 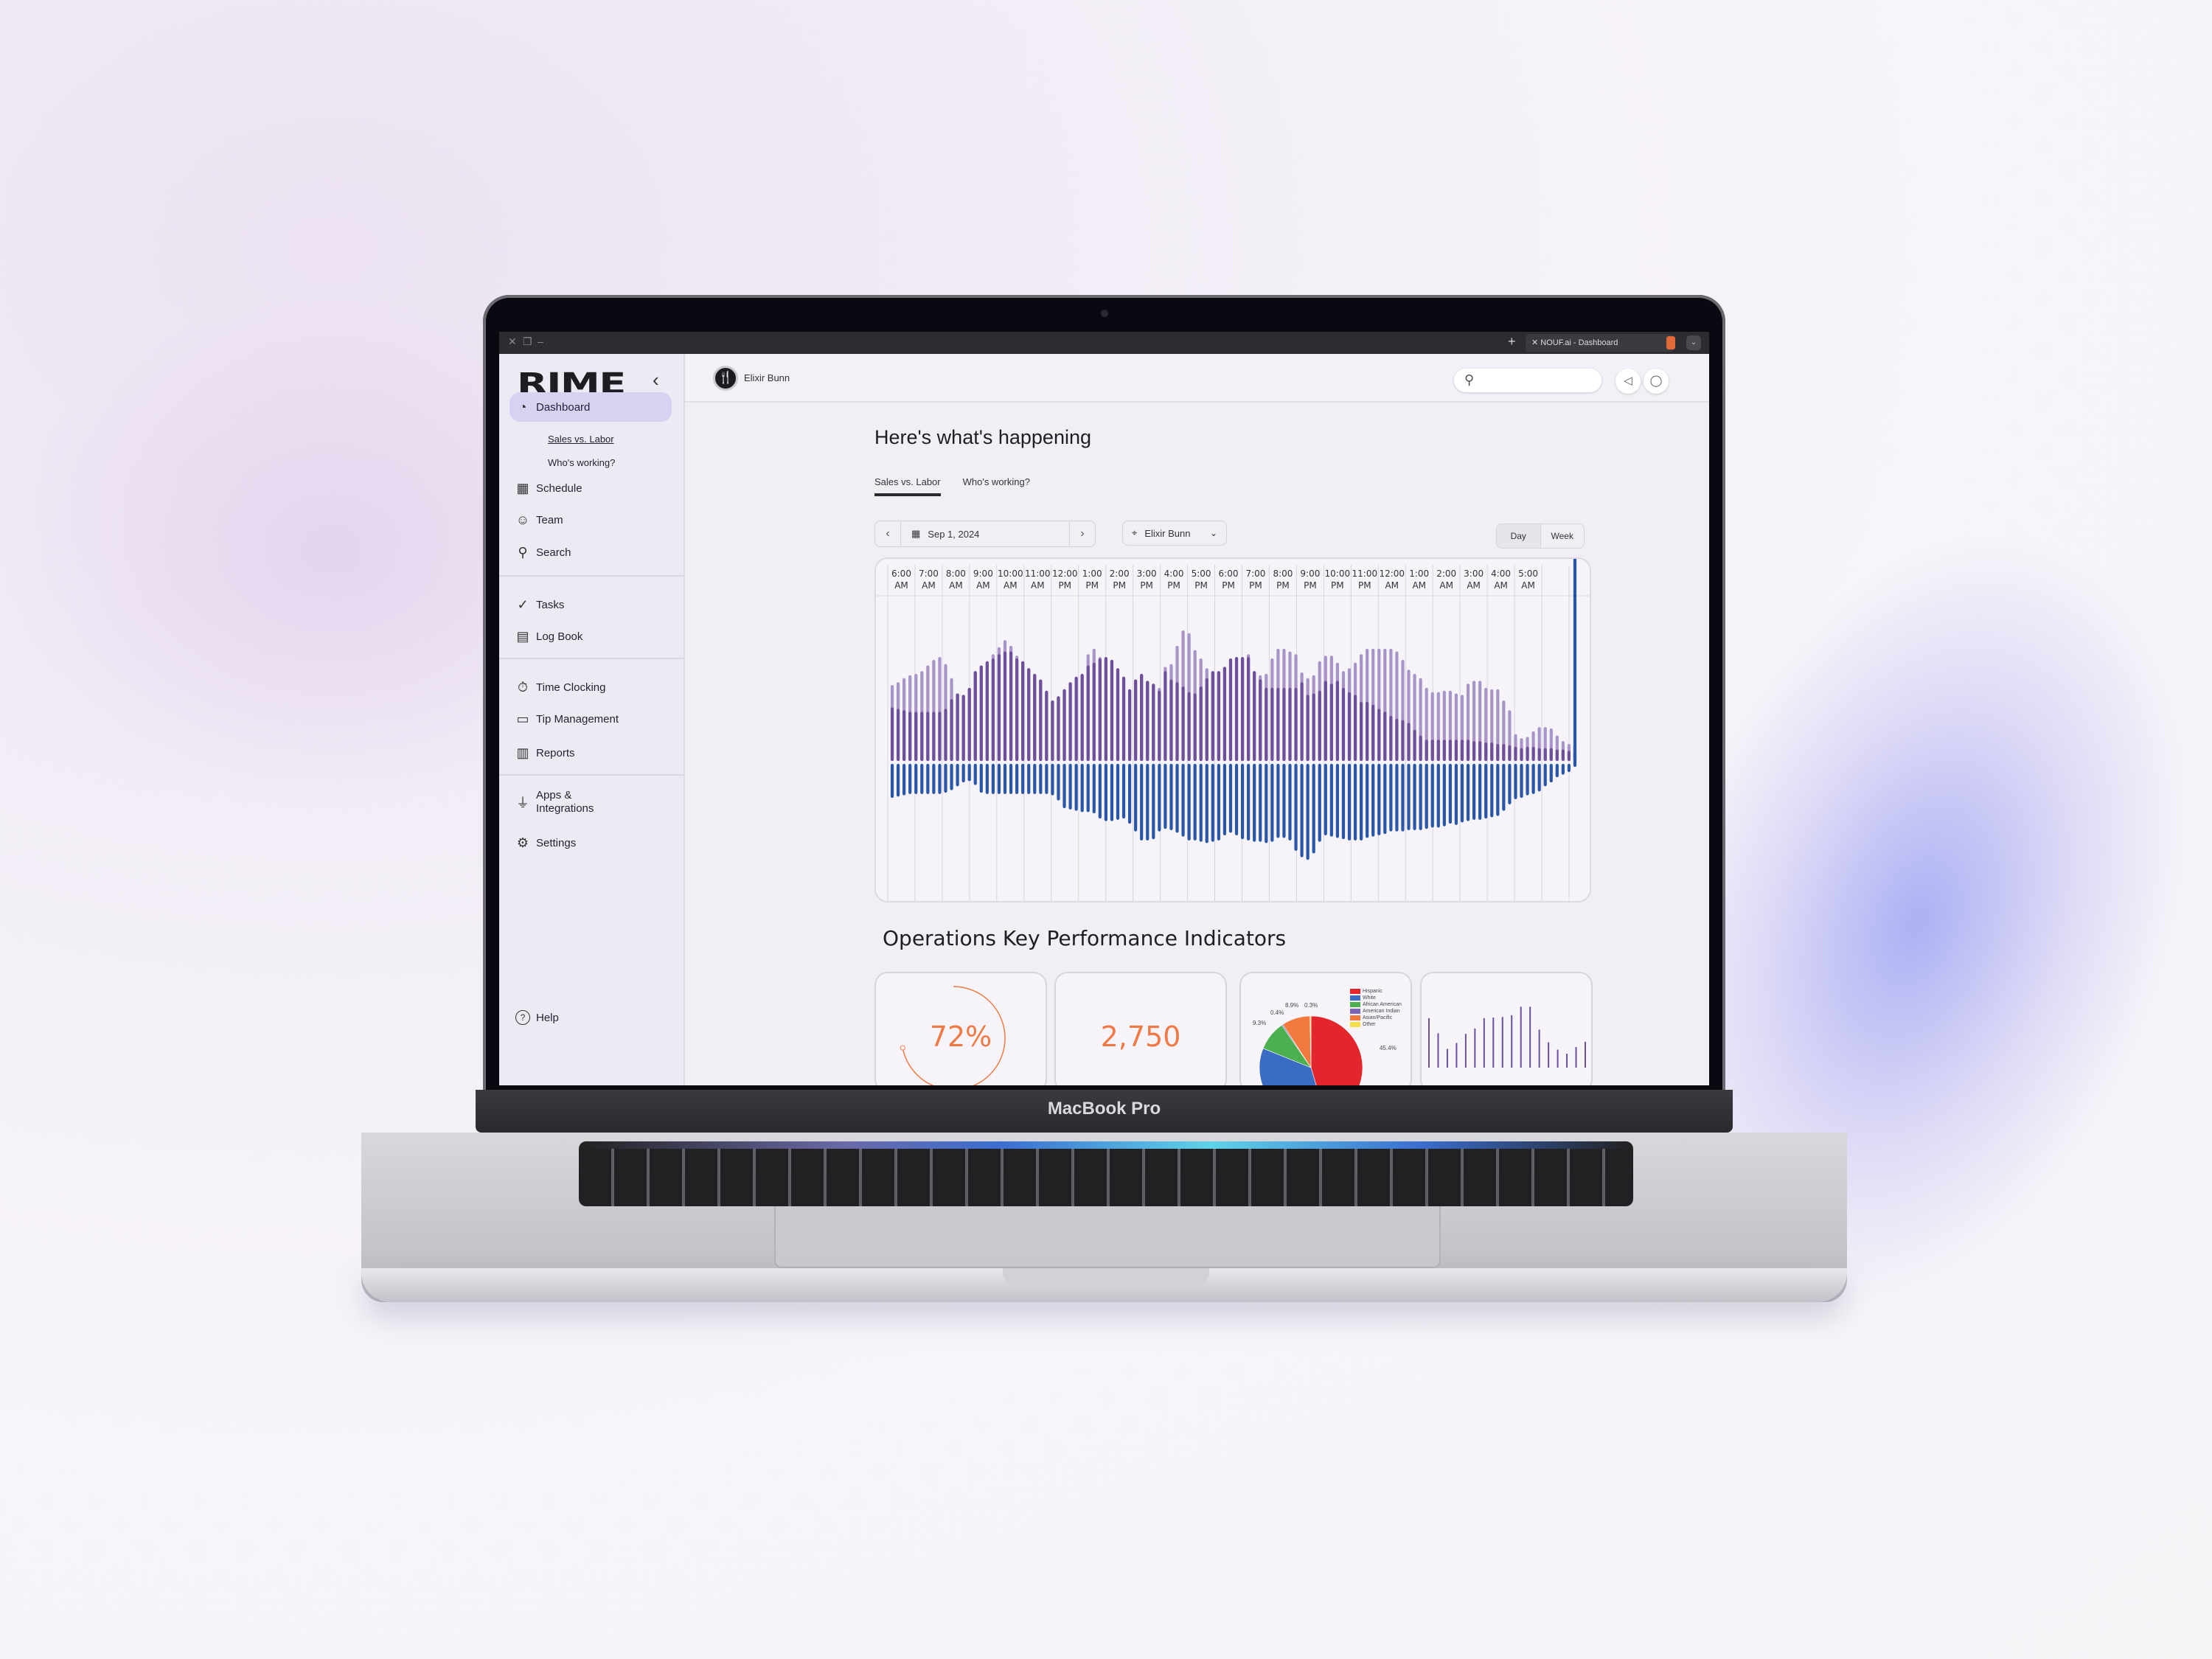 I want to click on kpi-section-title: Operations Key Performance Indicators, so click(x=1085, y=938).